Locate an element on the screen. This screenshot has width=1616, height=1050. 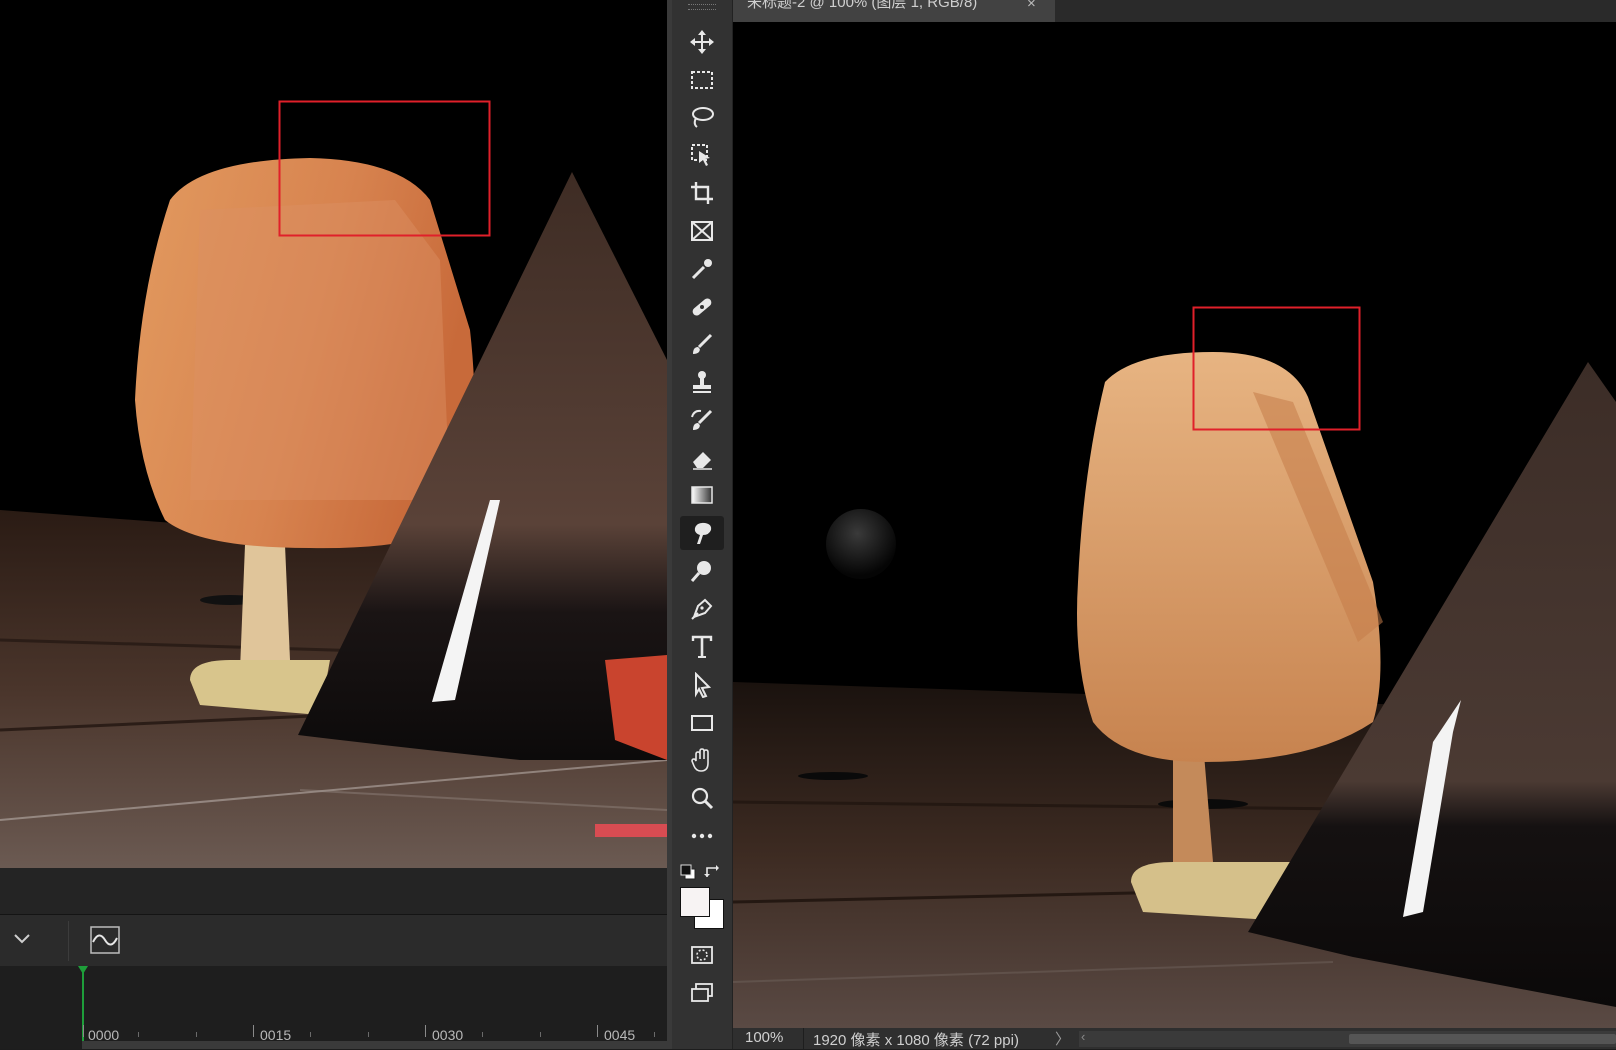
tools-panel is located at coordinates (702, 524).